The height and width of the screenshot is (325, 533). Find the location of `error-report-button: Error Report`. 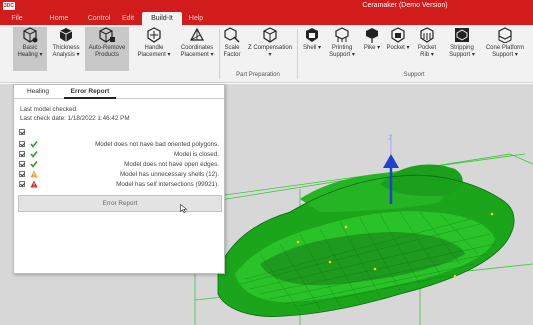

error-report-button: Error Report is located at coordinates (120, 203).